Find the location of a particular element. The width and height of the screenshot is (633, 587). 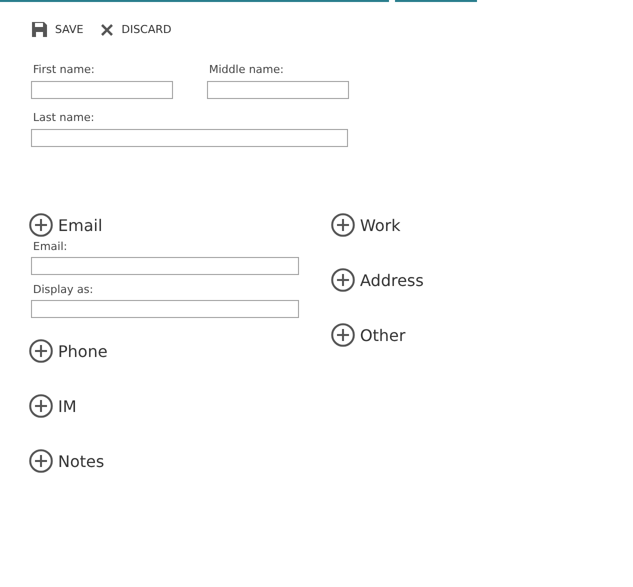

field-label: Display as: is located at coordinates (63, 289).